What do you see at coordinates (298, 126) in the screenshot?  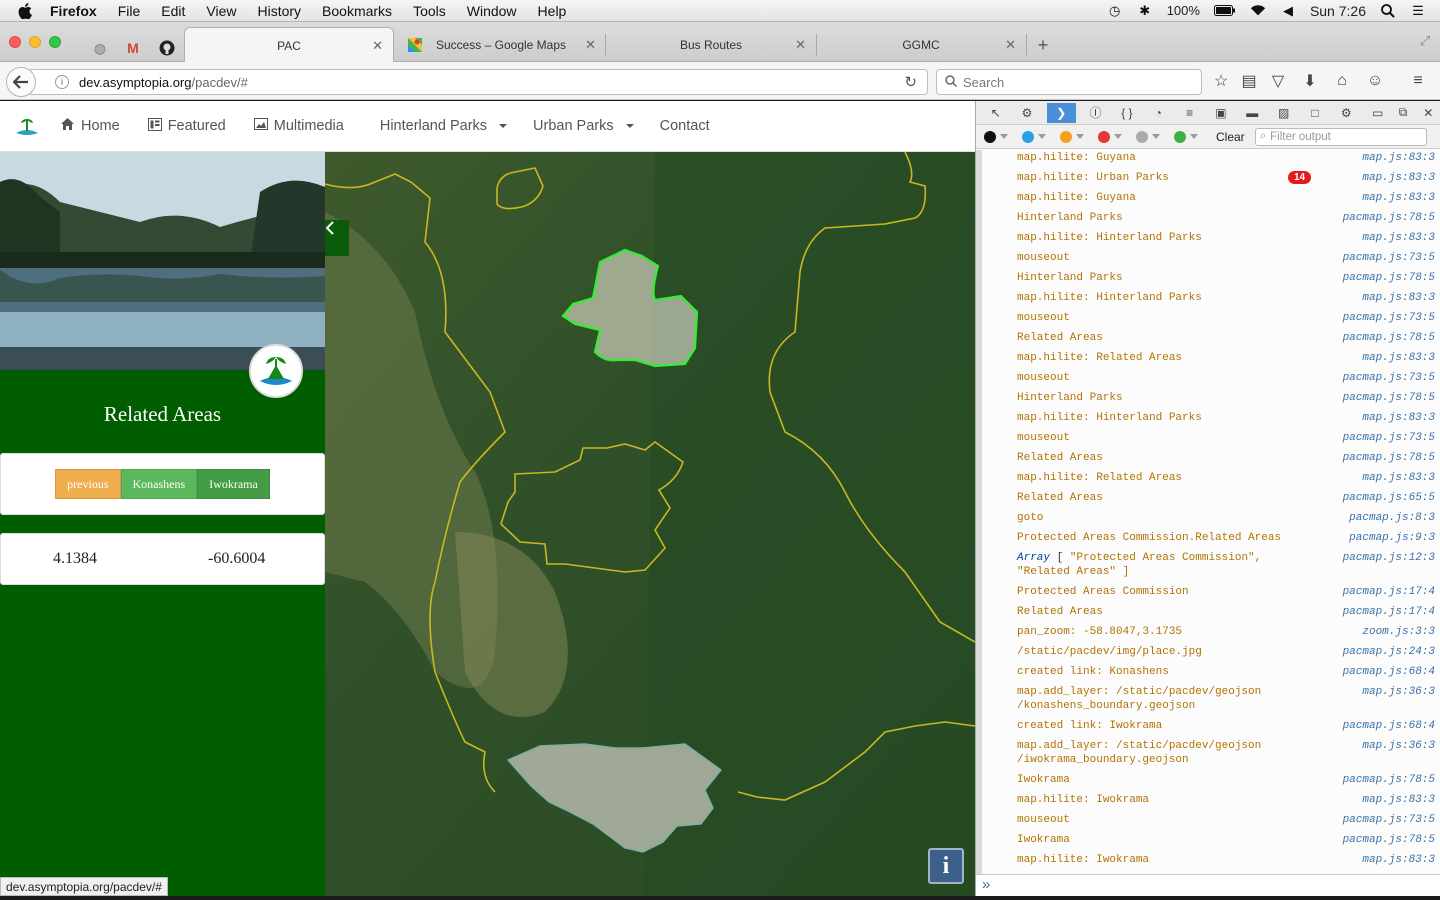 I see `nav-multimedia: Multimedia` at bounding box center [298, 126].